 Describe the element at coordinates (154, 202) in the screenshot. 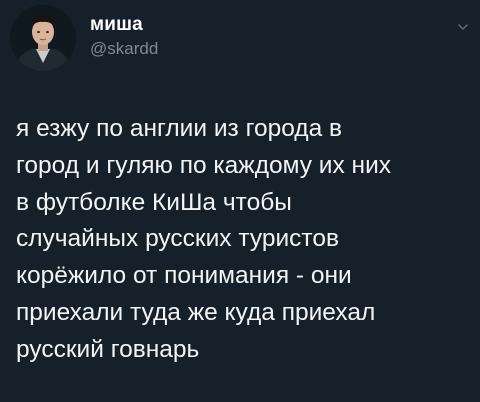

I see `tweet-text-line: в футболке КиШа чтобы` at that location.